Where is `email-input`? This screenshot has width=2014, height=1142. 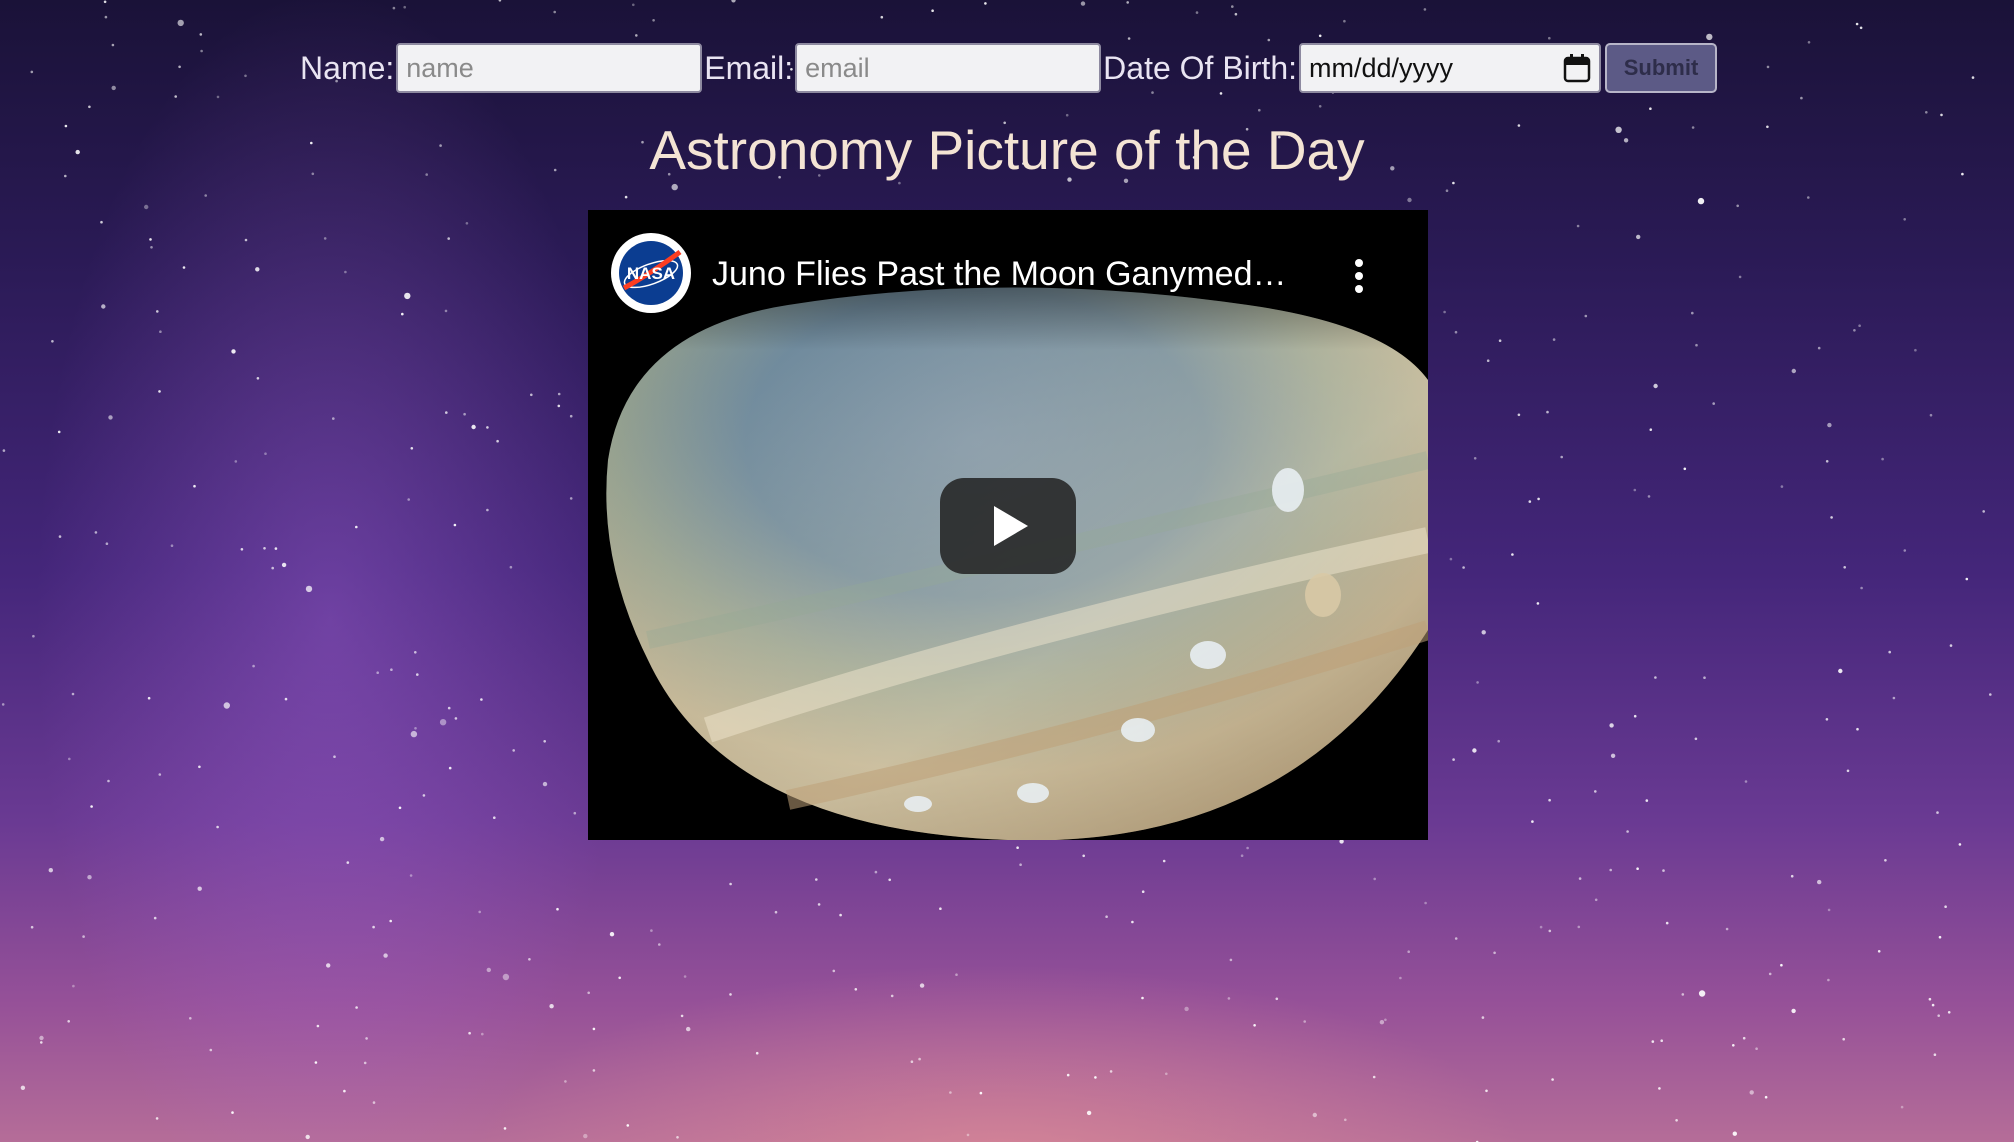
email-input is located at coordinates (948, 68).